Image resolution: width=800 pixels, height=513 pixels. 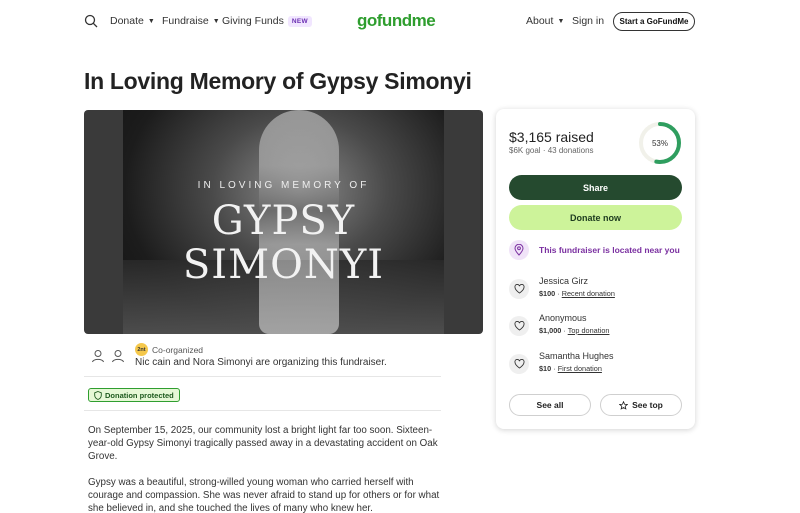 I want to click on see-top-label: See top, so click(x=647, y=405).